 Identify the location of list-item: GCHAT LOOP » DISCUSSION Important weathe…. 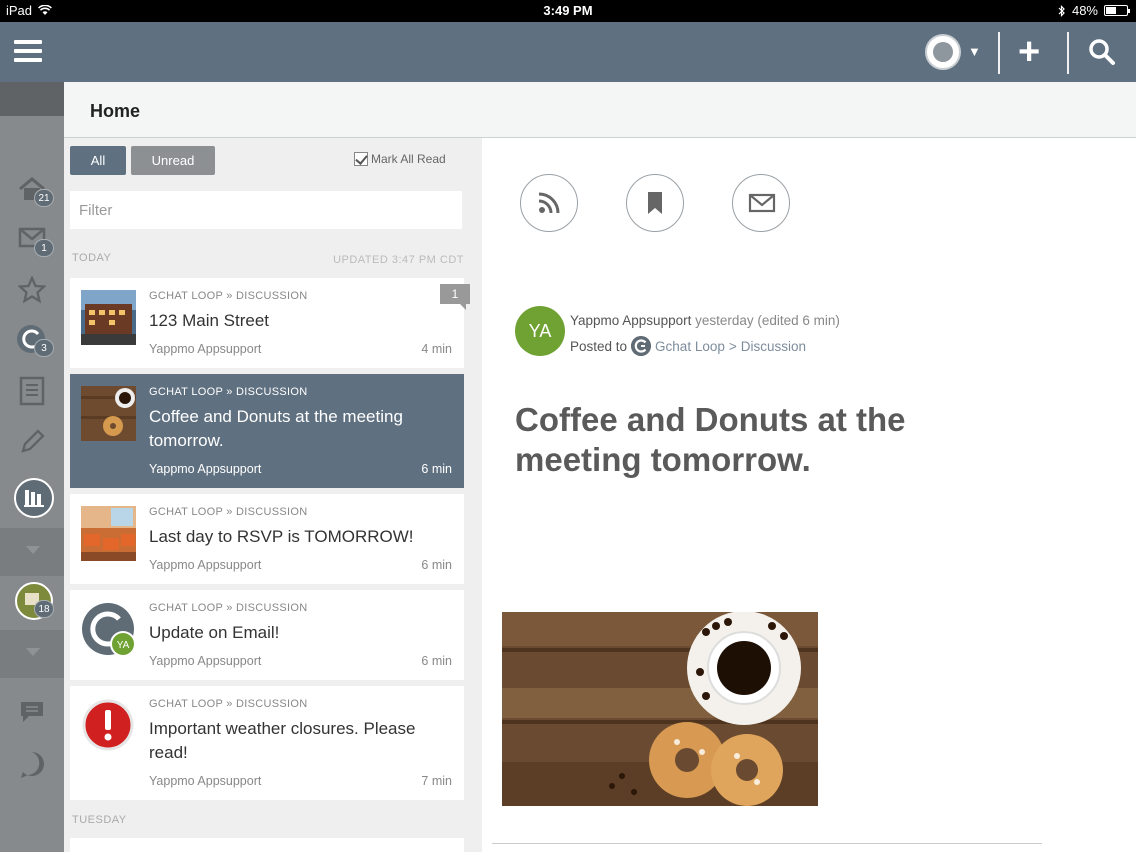
(267, 743).